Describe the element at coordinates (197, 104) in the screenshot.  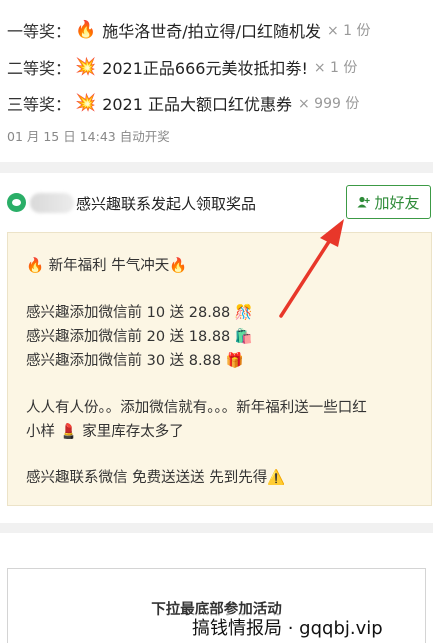
I see `prize-name: 2021 正品大额口红优惠券` at that location.